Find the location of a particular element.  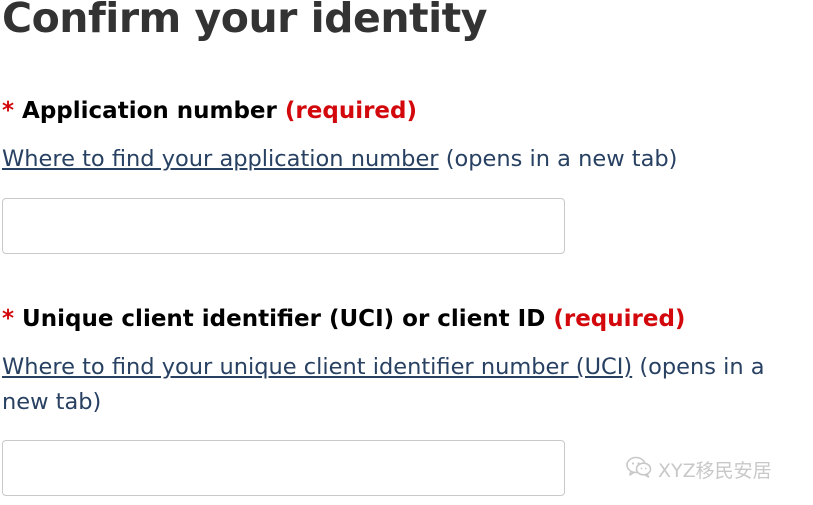

application-number-input is located at coordinates (283, 226).